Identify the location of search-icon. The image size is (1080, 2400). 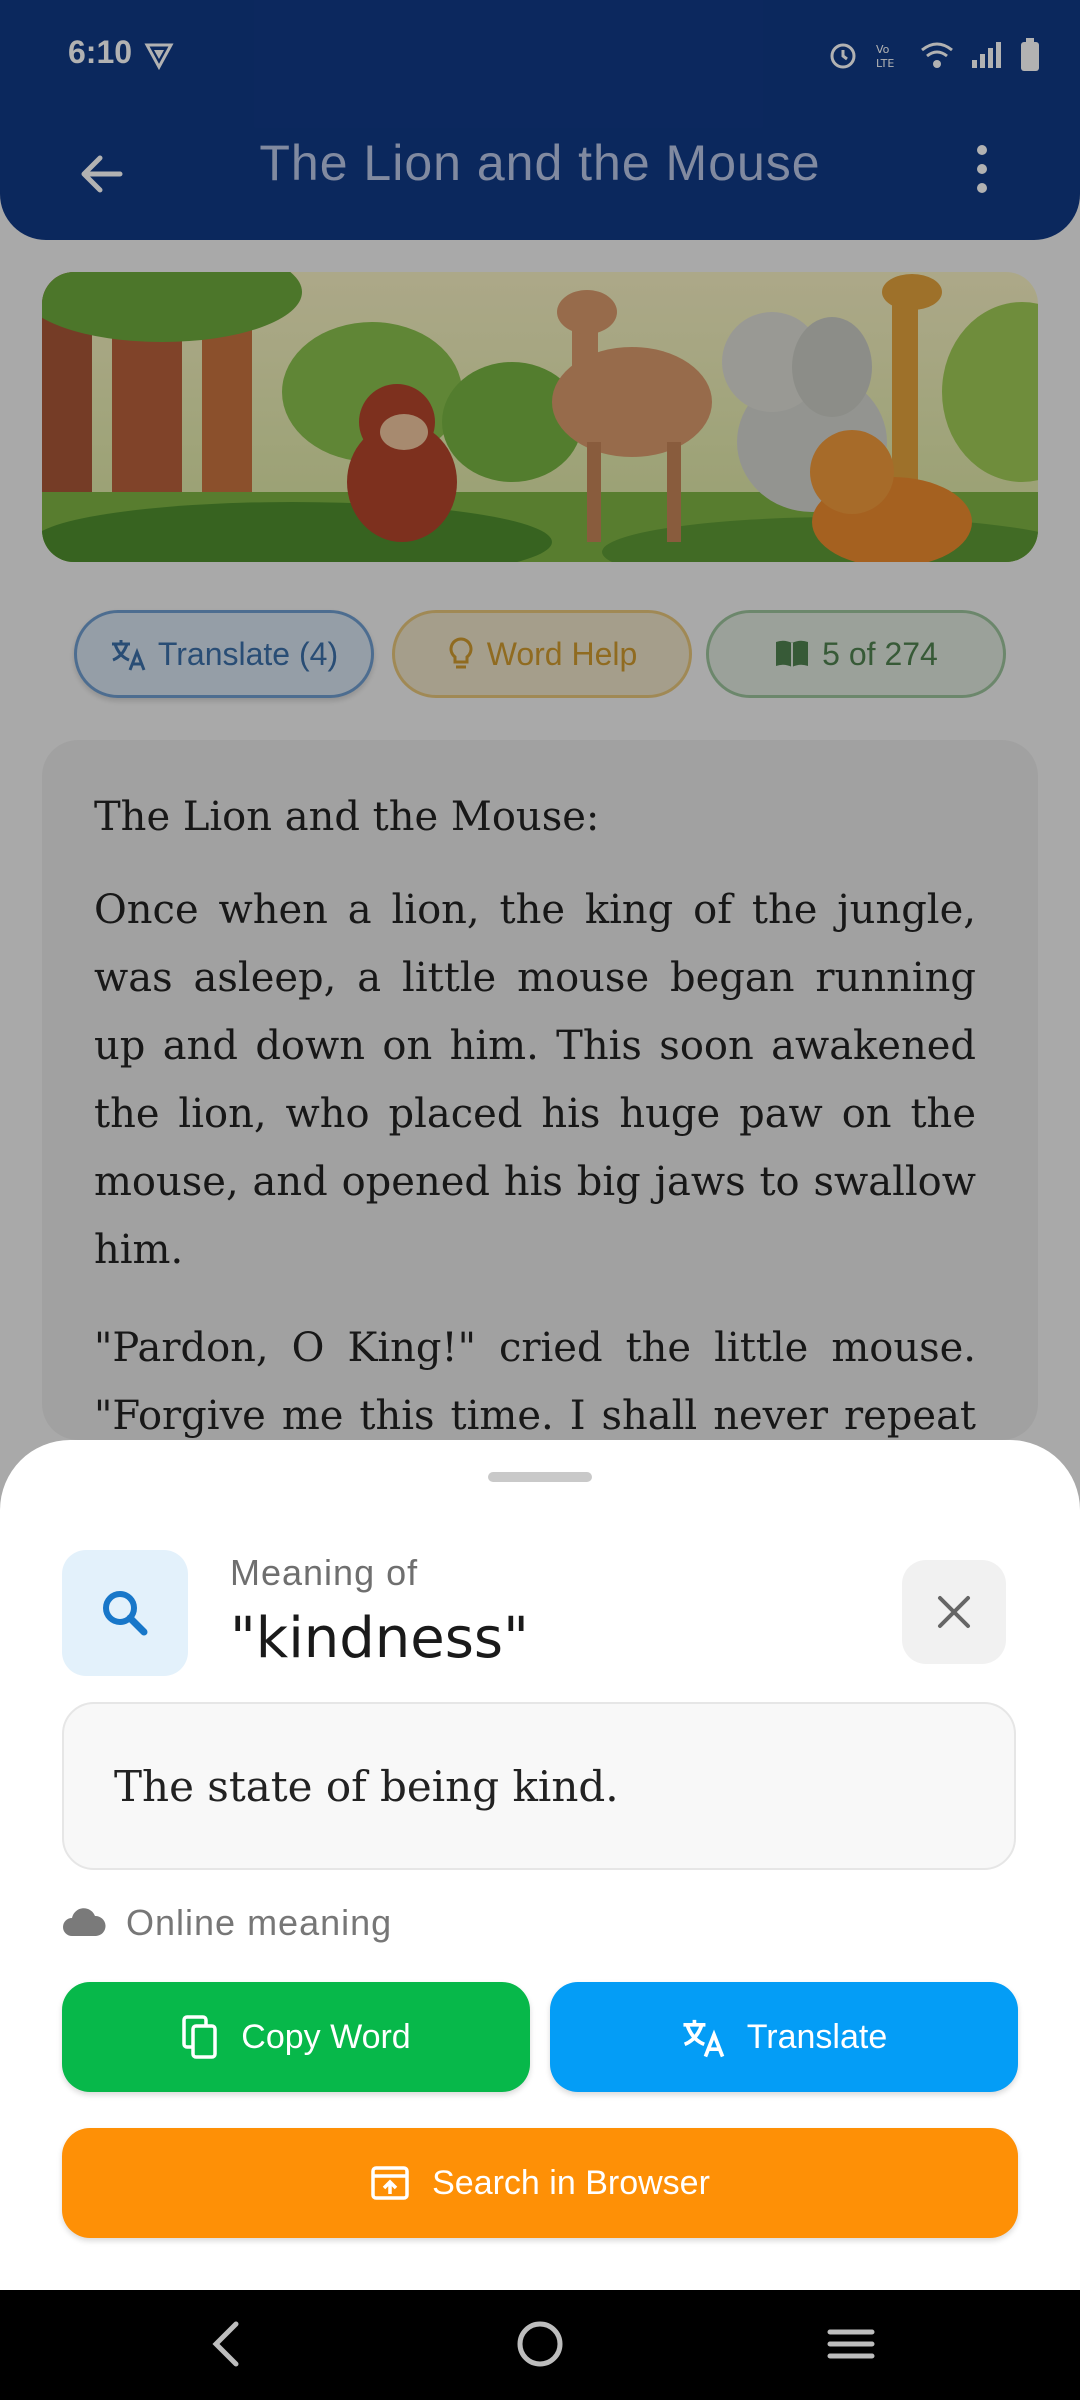
(125, 1613).